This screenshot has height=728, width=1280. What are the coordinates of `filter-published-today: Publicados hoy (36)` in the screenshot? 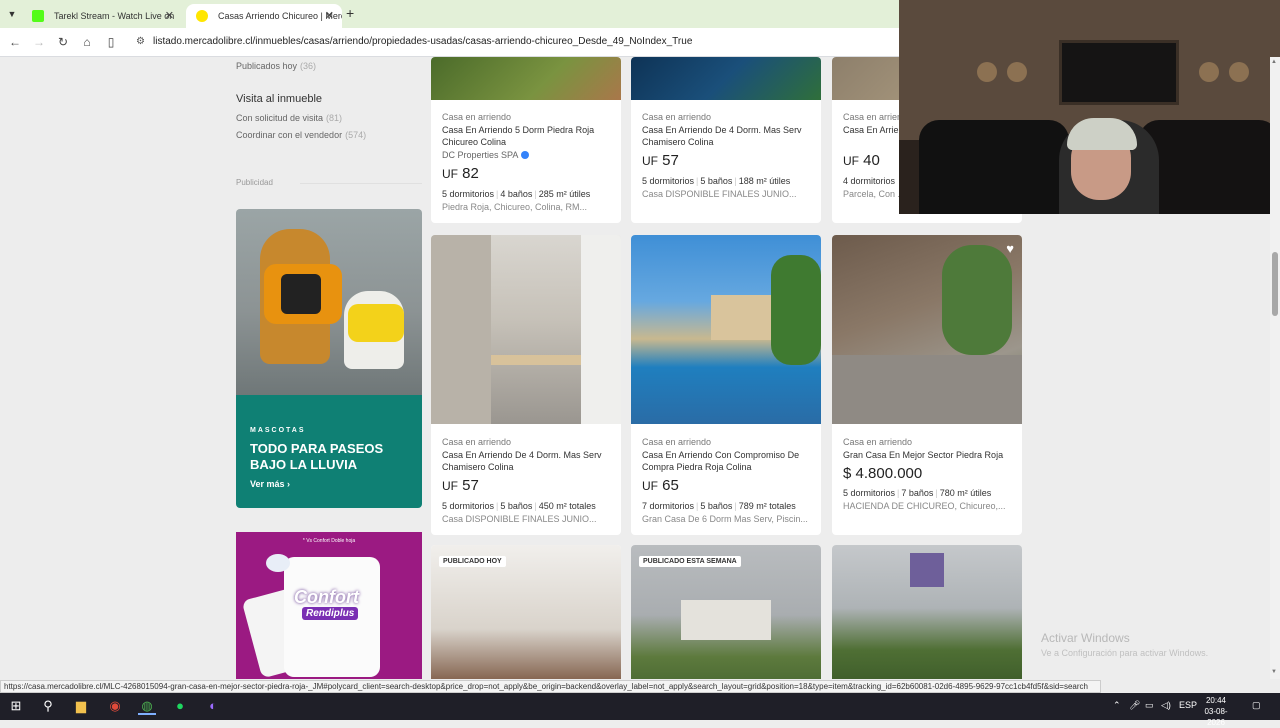 It's located at (276, 66).